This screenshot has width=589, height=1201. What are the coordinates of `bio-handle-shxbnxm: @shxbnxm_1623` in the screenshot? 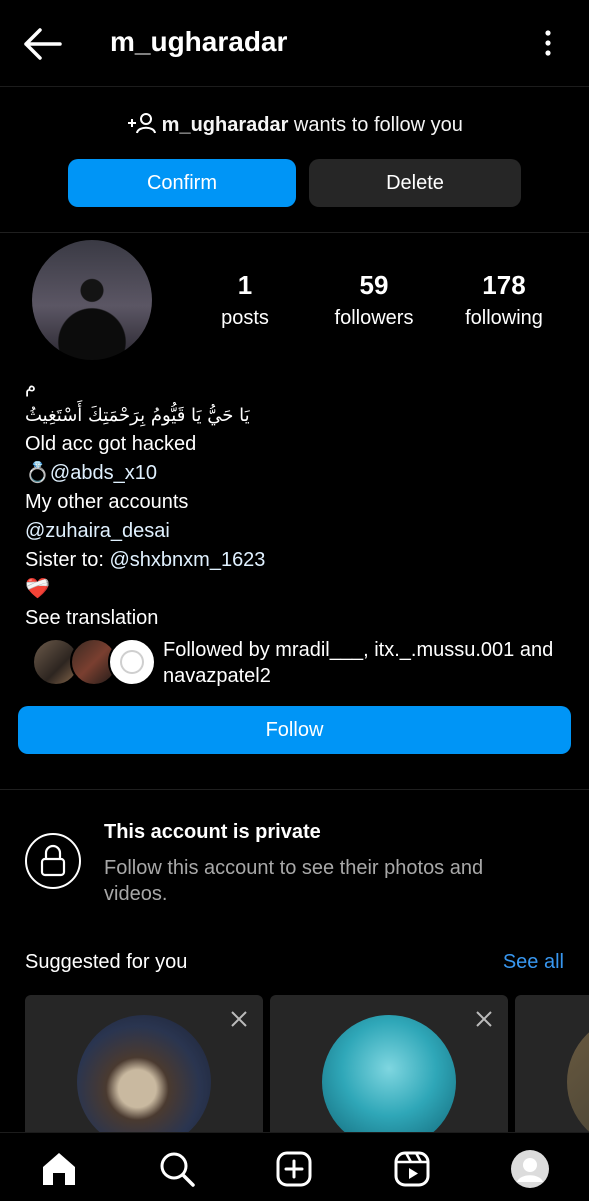 It's located at (187, 560).